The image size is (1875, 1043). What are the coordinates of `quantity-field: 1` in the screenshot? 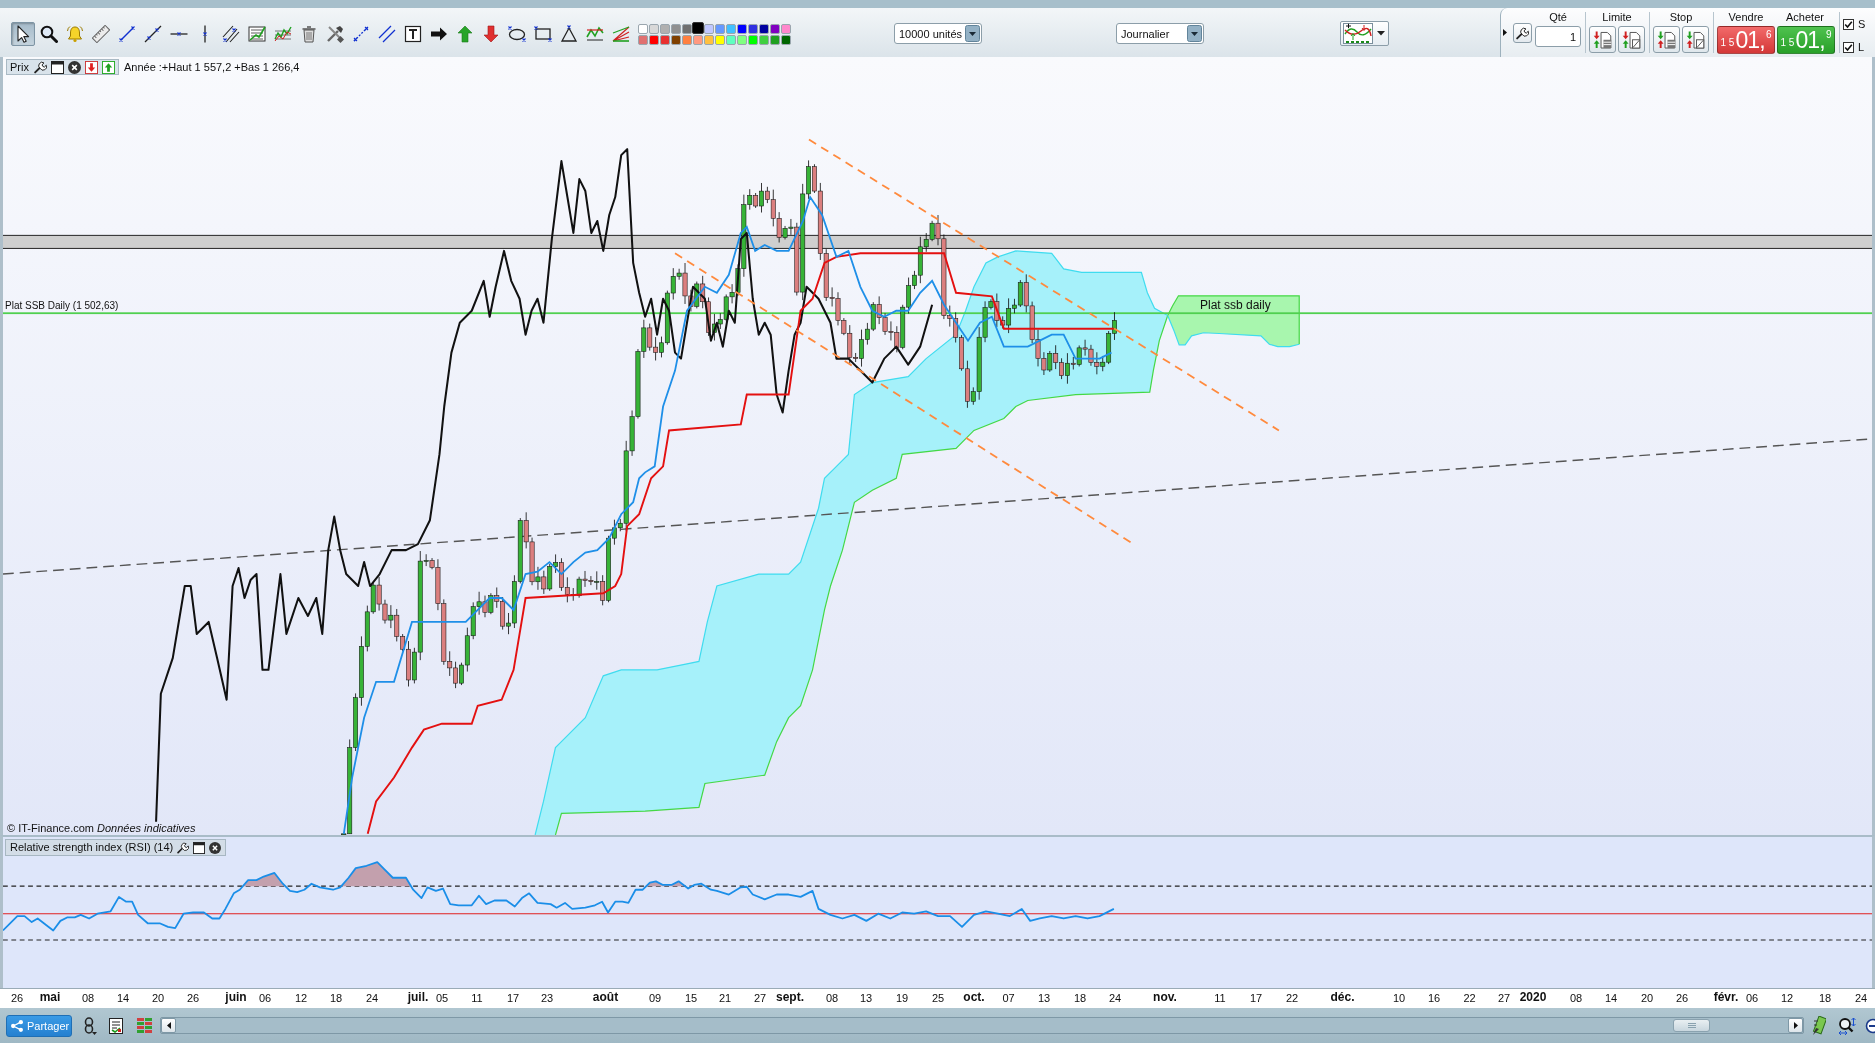 It's located at (1558, 36).